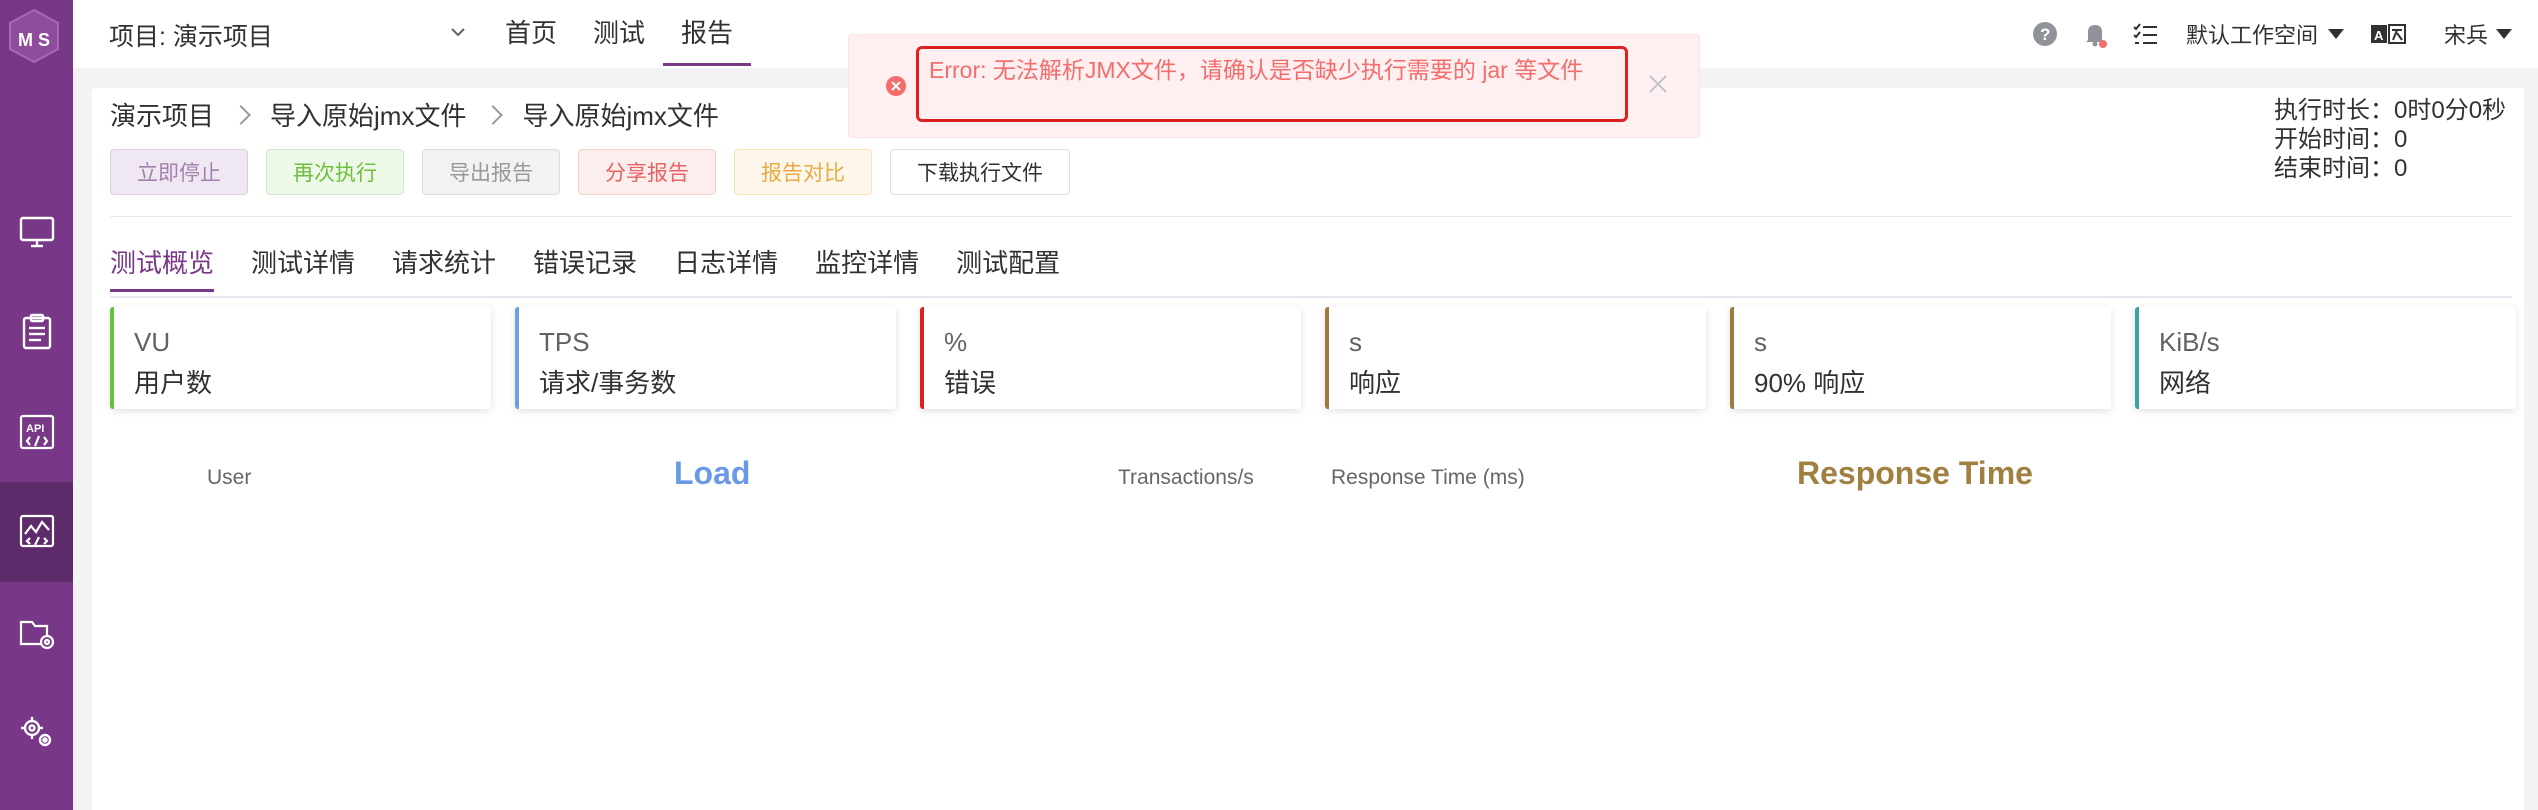  Describe the element at coordinates (970, 383) in the screenshot. I see `metric-label: 错误` at that location.